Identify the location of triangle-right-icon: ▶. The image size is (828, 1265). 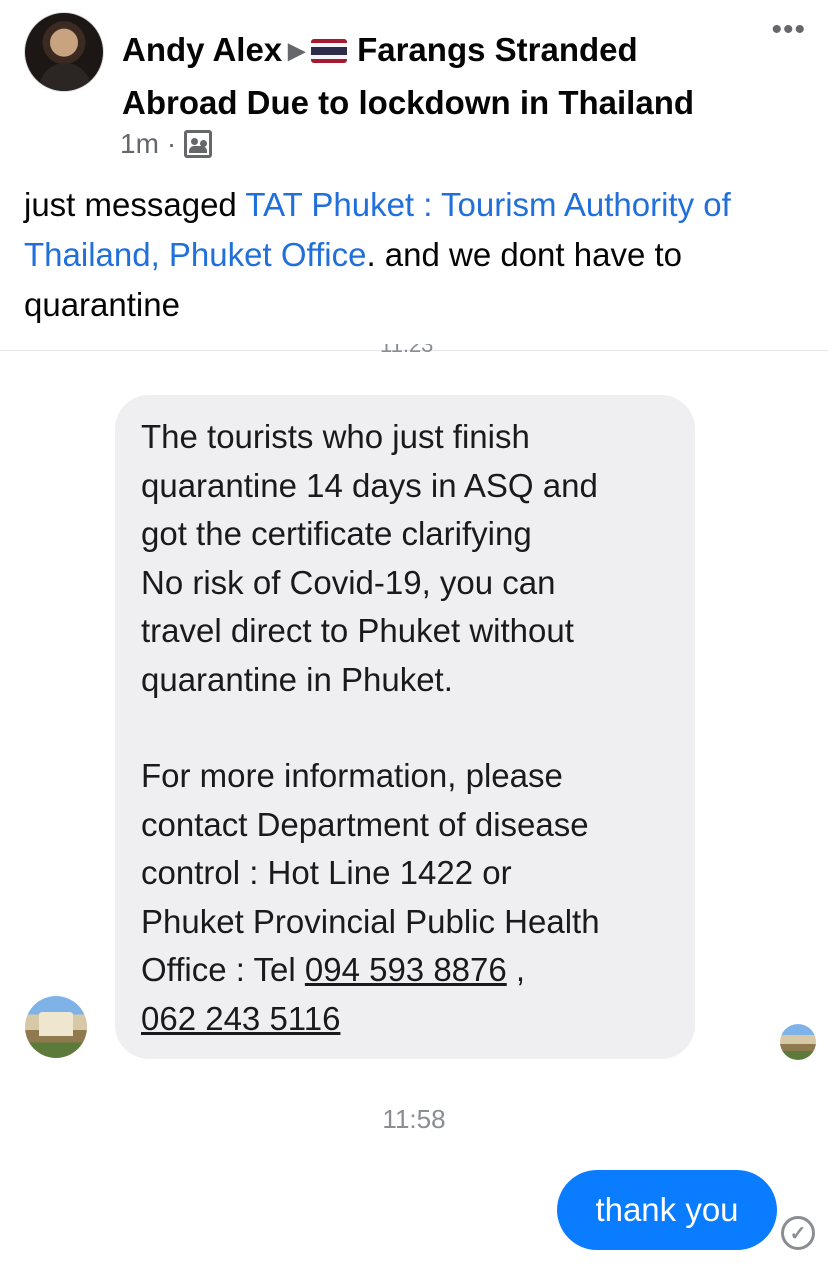
(297, 50).